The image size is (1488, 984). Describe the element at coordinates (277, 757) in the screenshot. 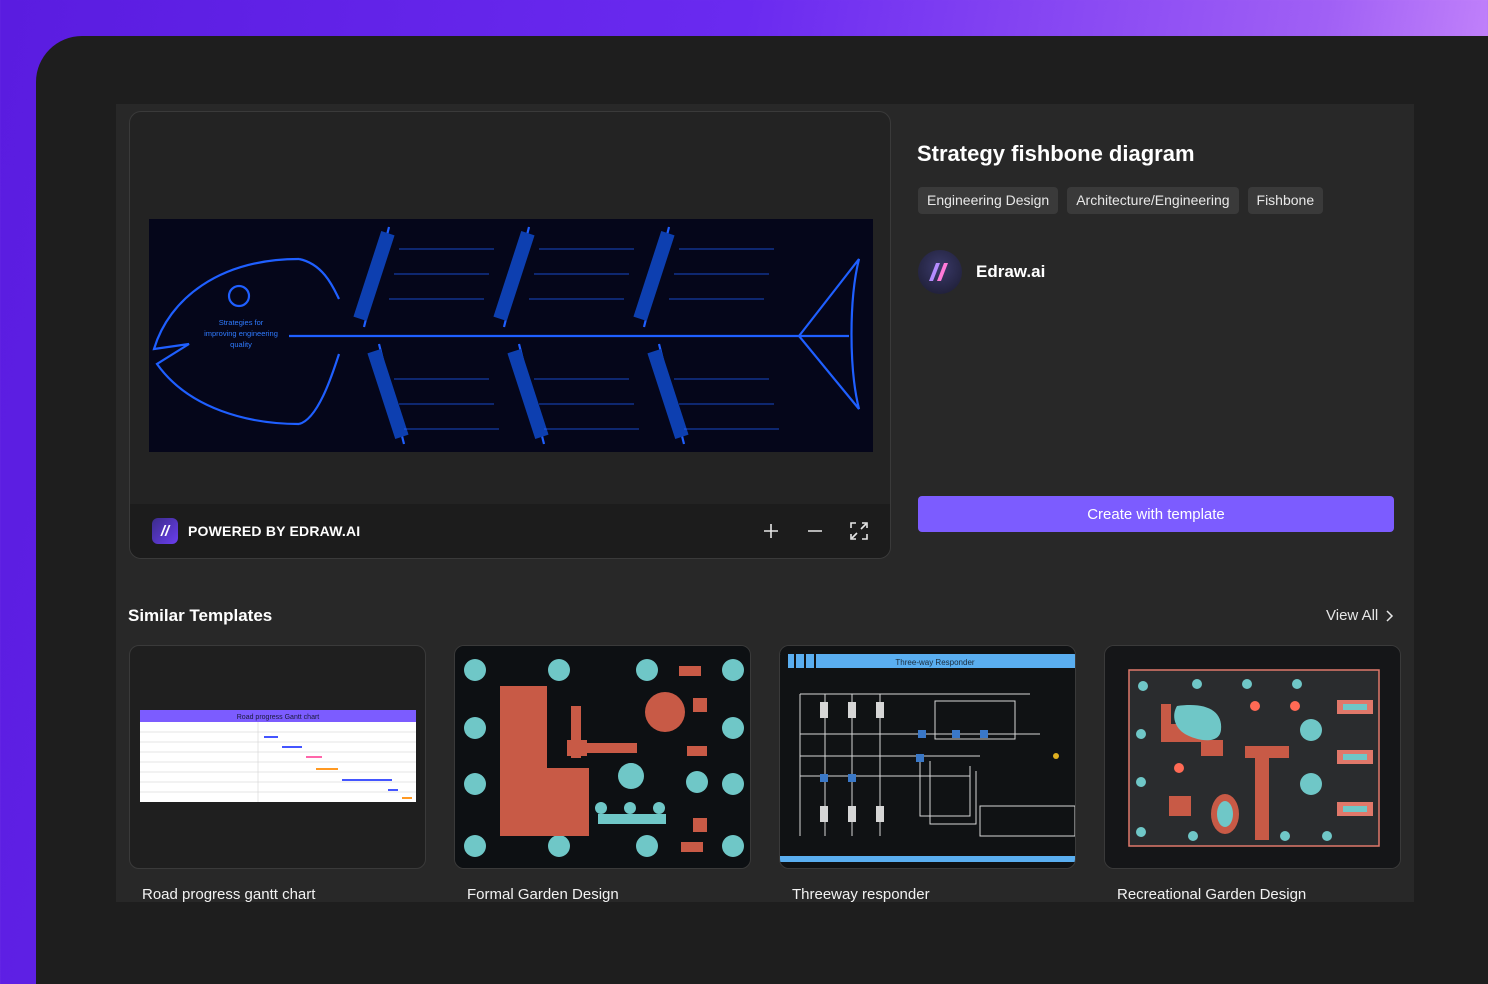

I see `card-thumbnail: Road progress Gantt chart` at that location.